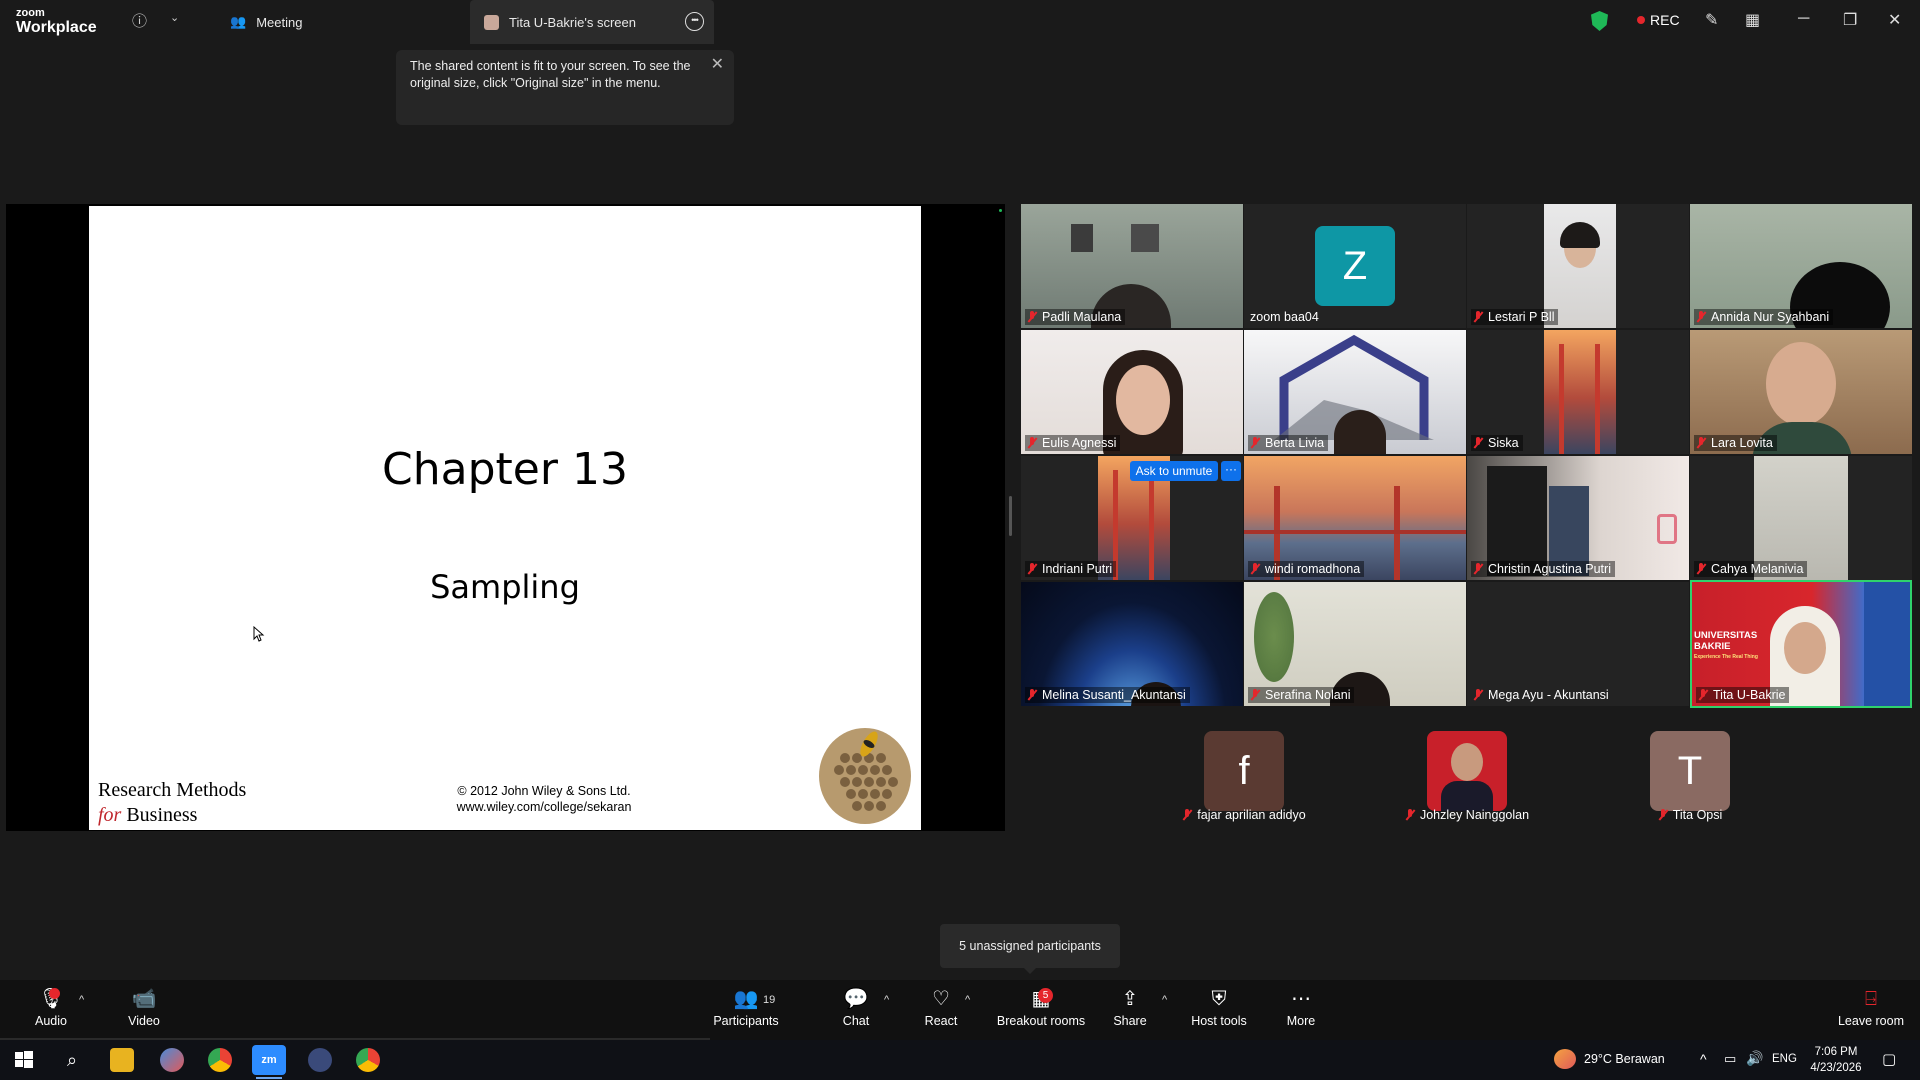 This screenshot has height=1080, width=1920. I want to click on weather-icon, so click(1565, 1059).